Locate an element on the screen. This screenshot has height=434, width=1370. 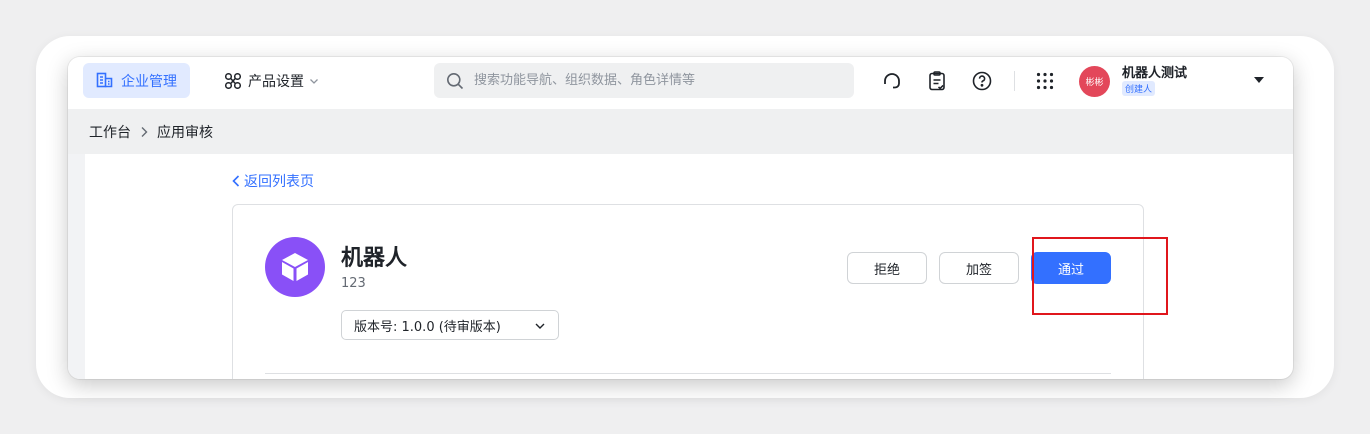
version-select: 版本号: 1.0.0 (待审版本) is located at coordinates (450, 325).